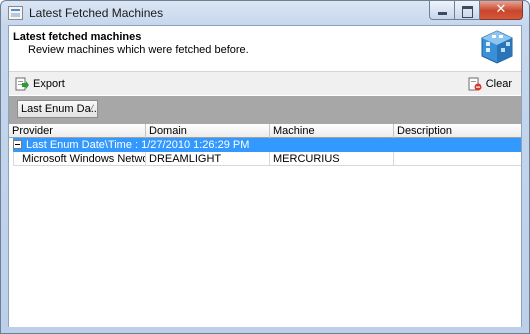  Describe the element at coordinates (265, 13) in the screenshot. I see `title-bar: Latest Fetched Machines ✕` at that location.